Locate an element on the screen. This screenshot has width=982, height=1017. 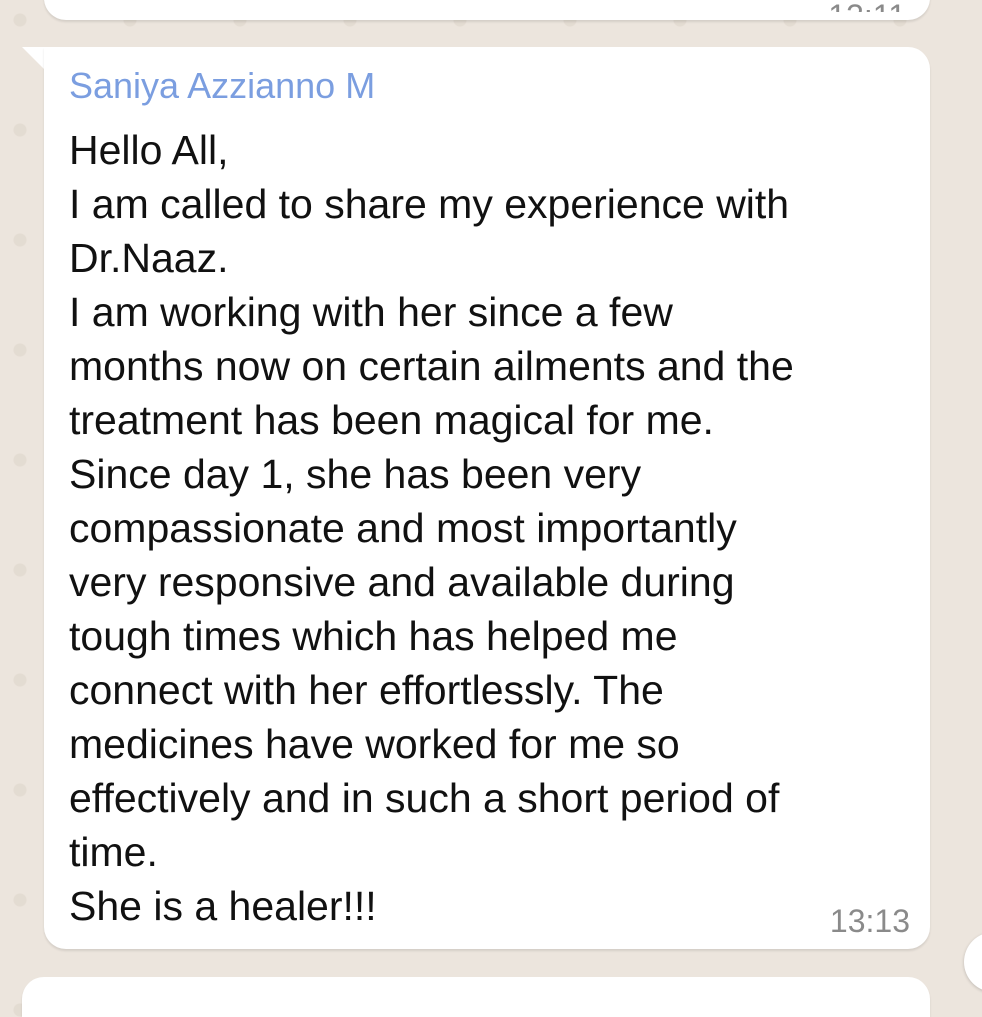
message-line: months now on certain ailments and the is located at coordinates (431, 366).